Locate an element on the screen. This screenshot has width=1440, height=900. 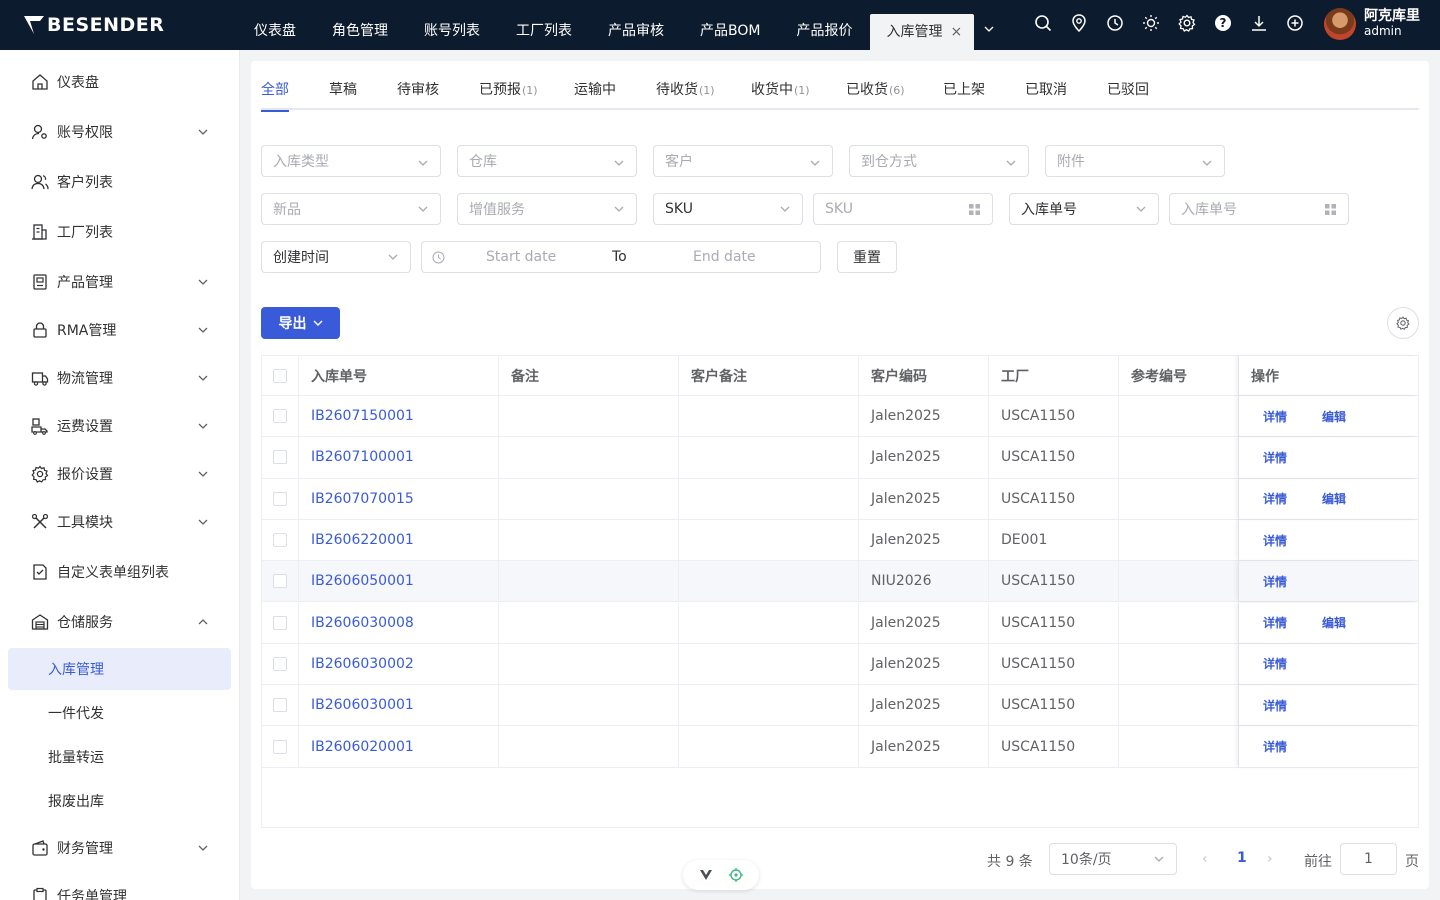
logo: BESENDER is located at coordinates (93, 25).